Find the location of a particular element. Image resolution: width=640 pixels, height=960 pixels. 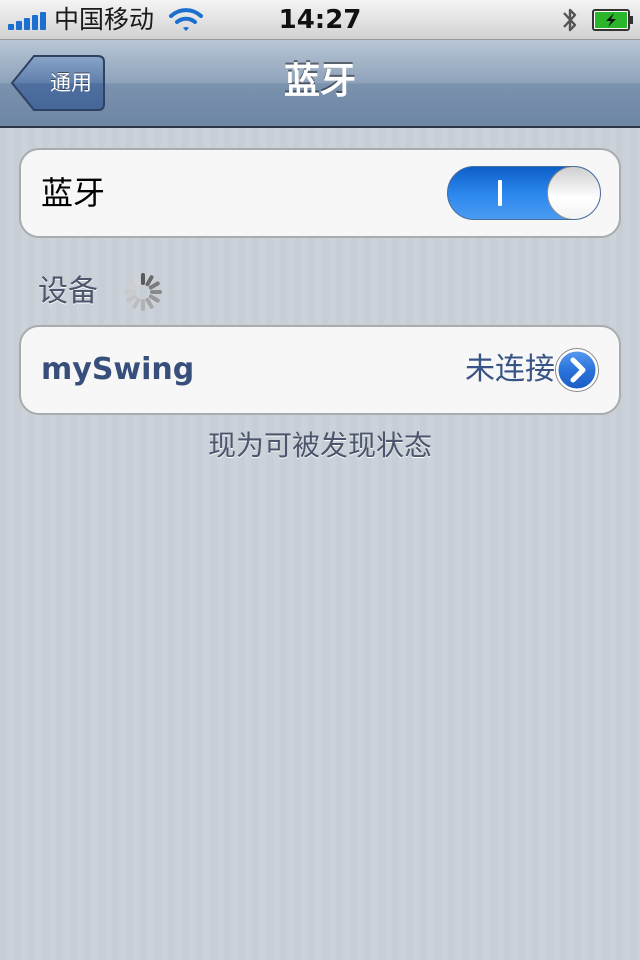

devices-section-header: 设备 is located at coordinates (68, 291).